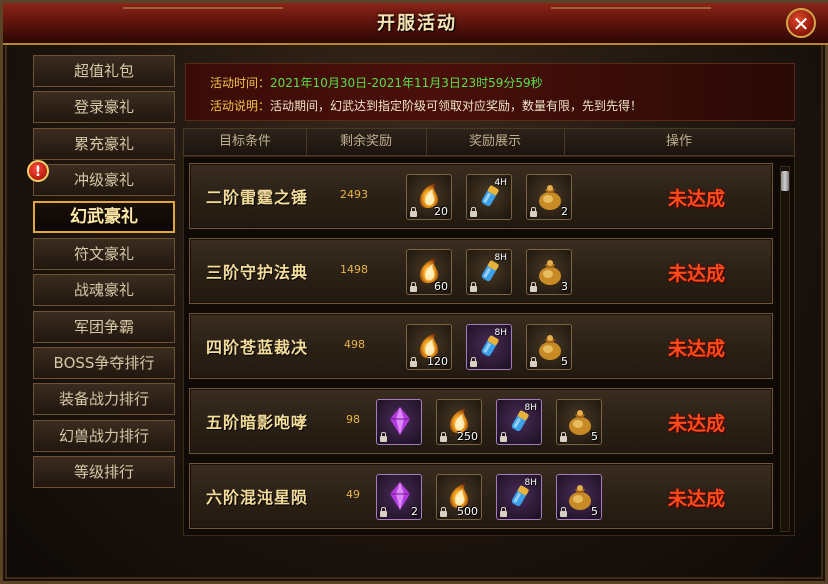  What do you see at coordinates (245, 142) in the screenshot?
I see `header-target-condition: 目标条件` at bounding box center [245, 142].